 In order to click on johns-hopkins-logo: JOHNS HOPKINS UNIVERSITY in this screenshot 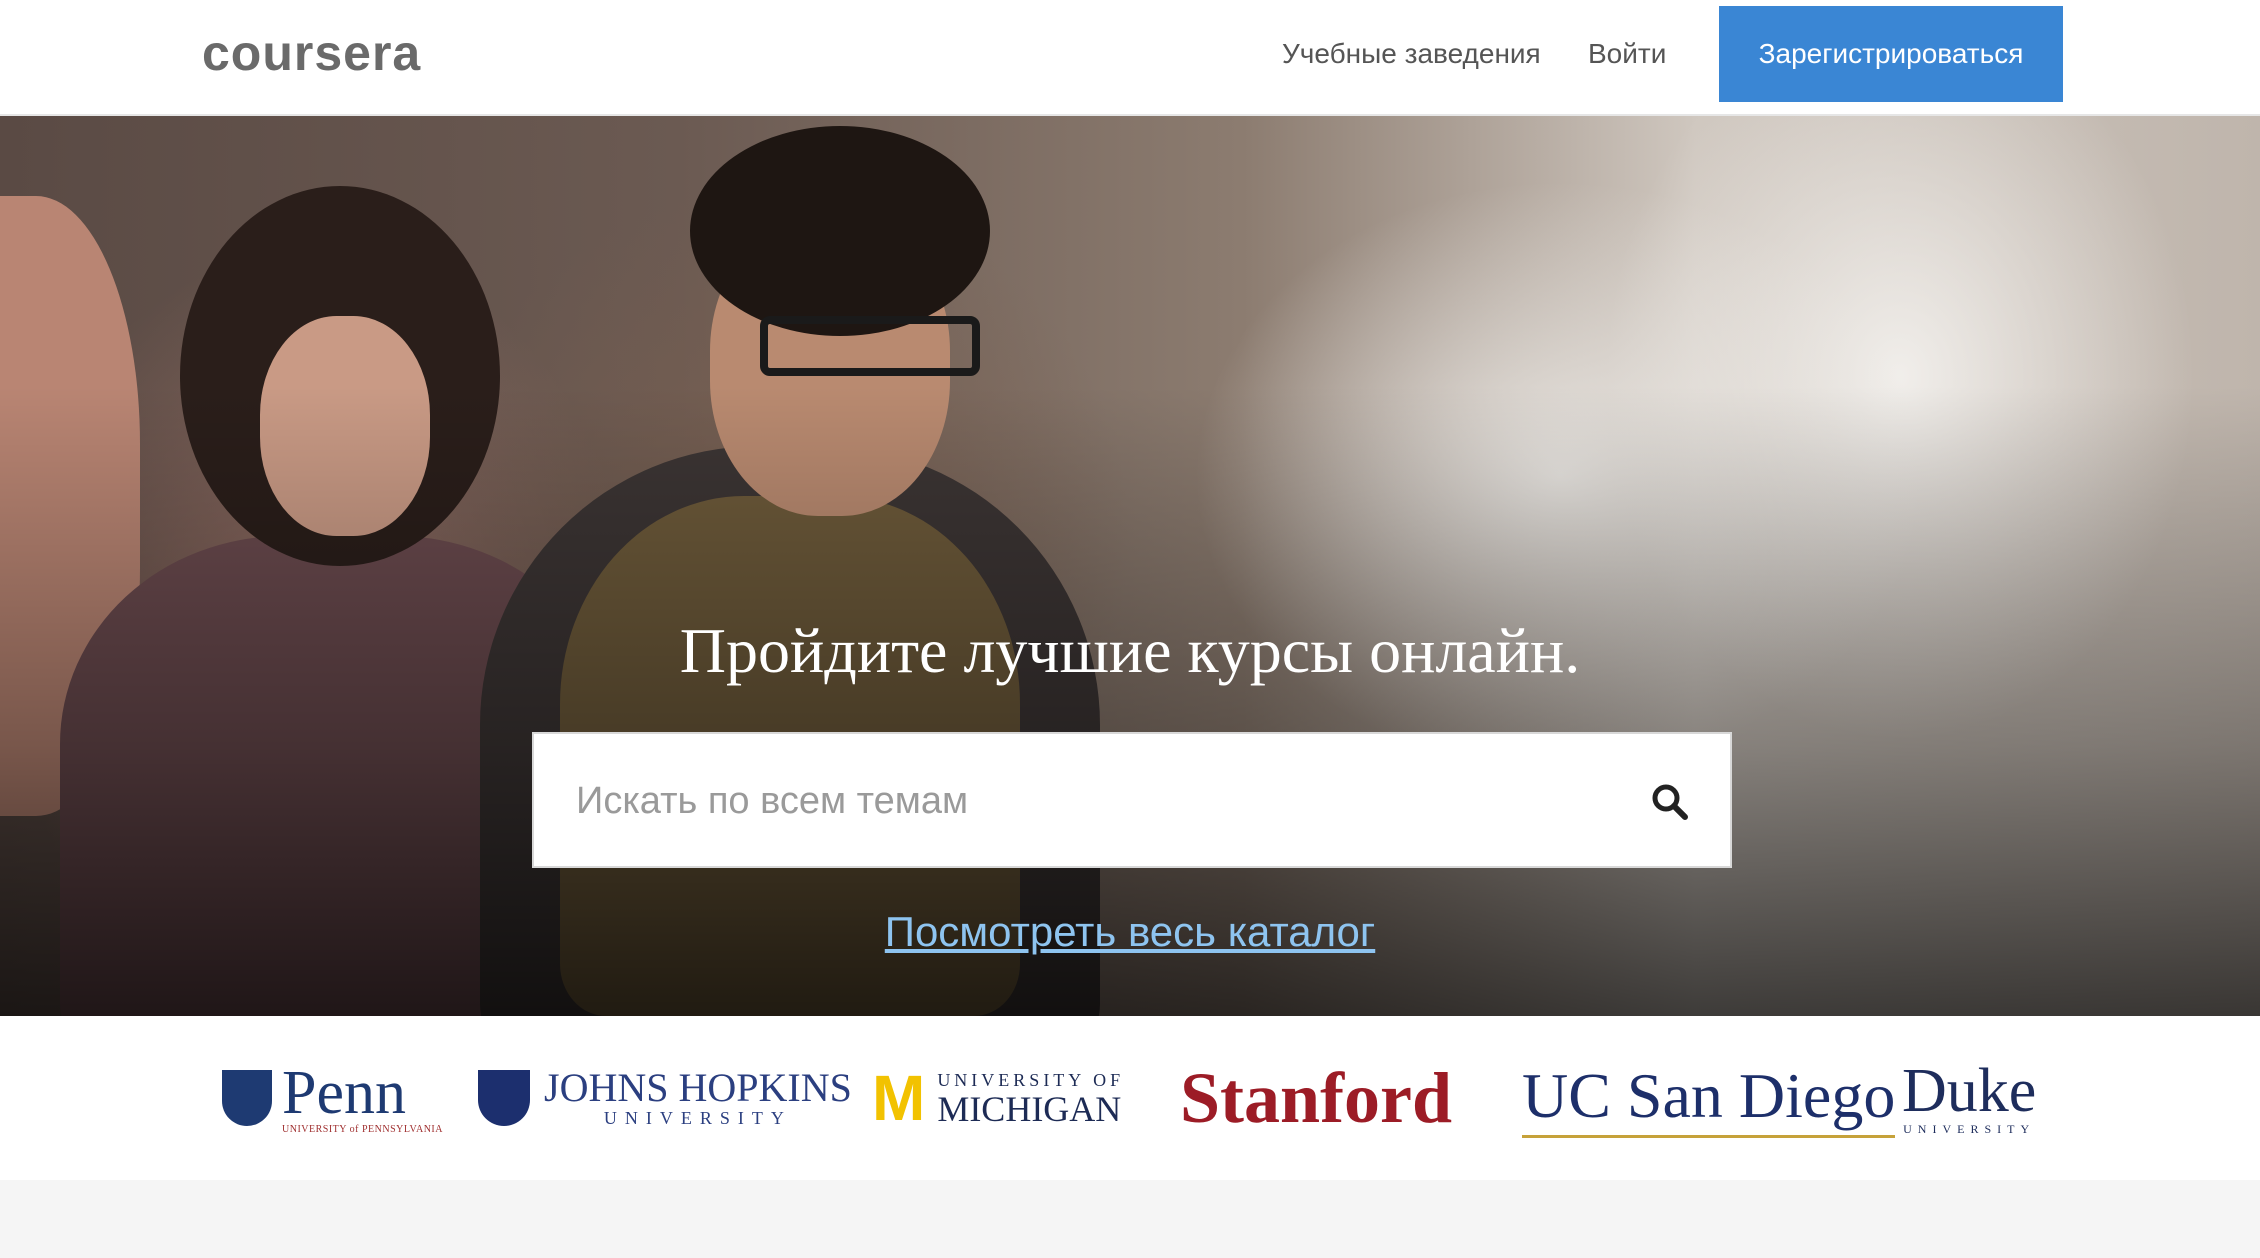, I will do `click(665, 1098)`.